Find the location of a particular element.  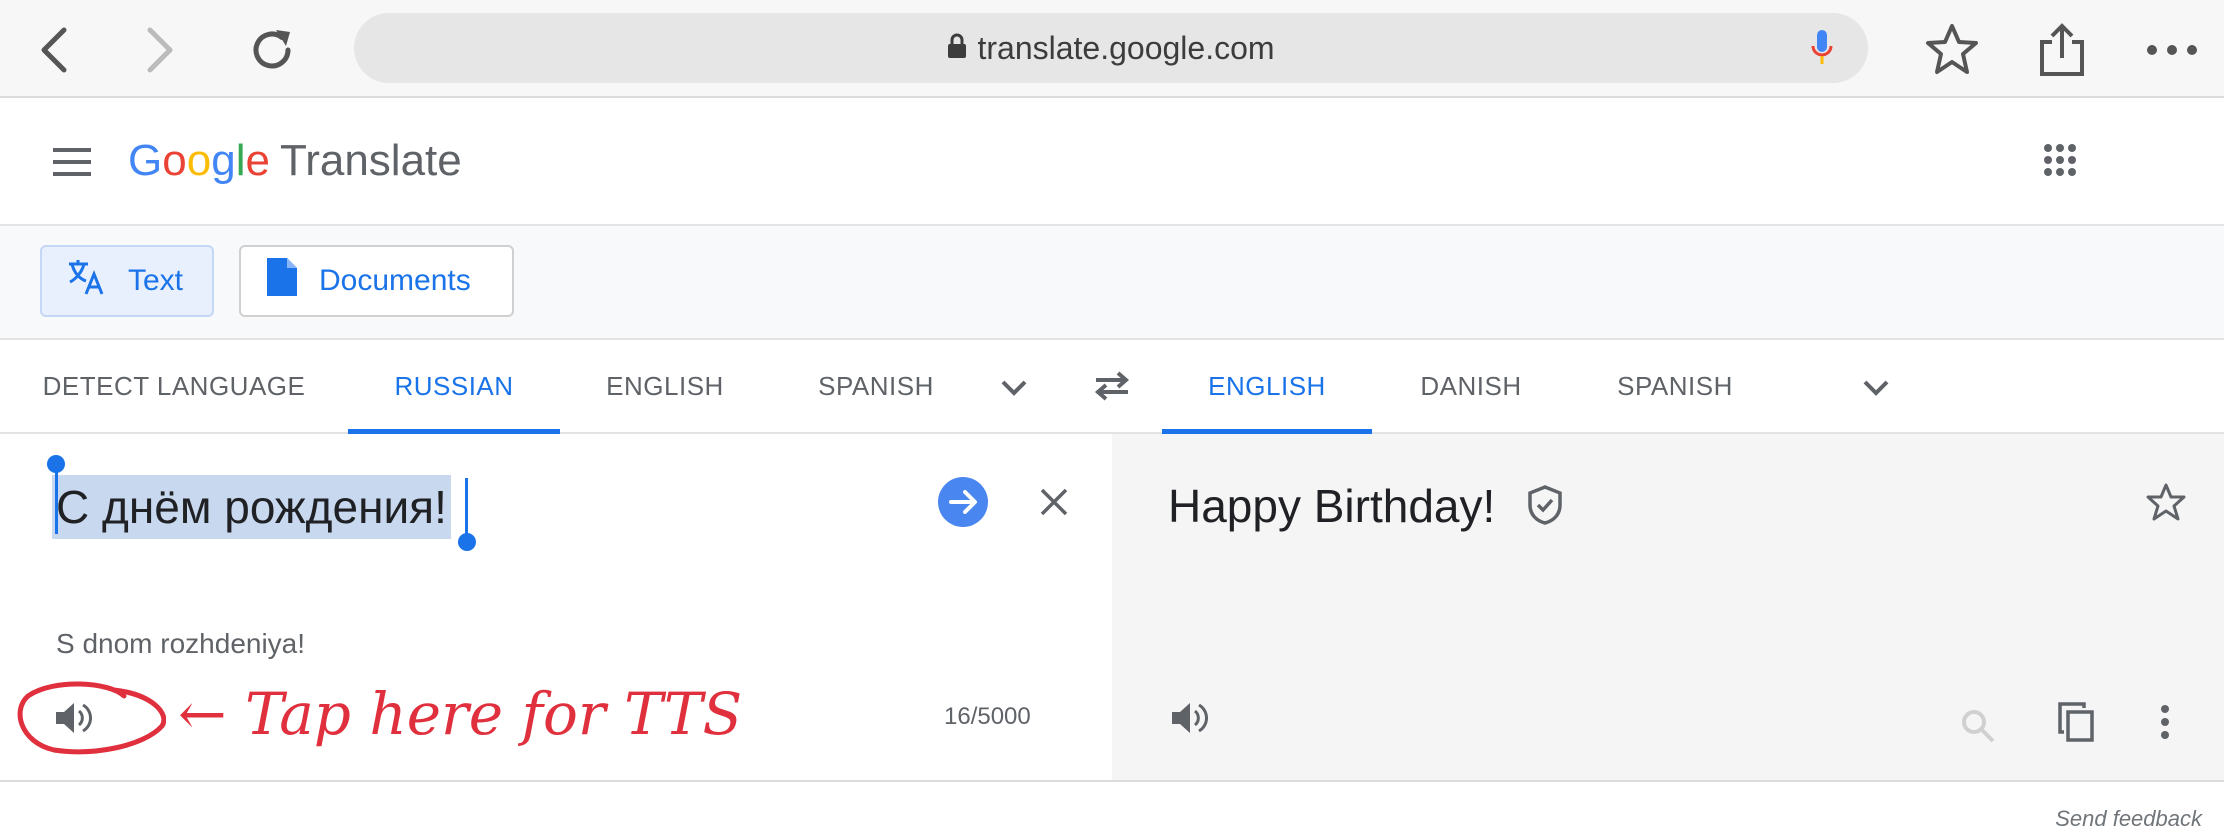

translate-icon is located at coordinates (86, 281).